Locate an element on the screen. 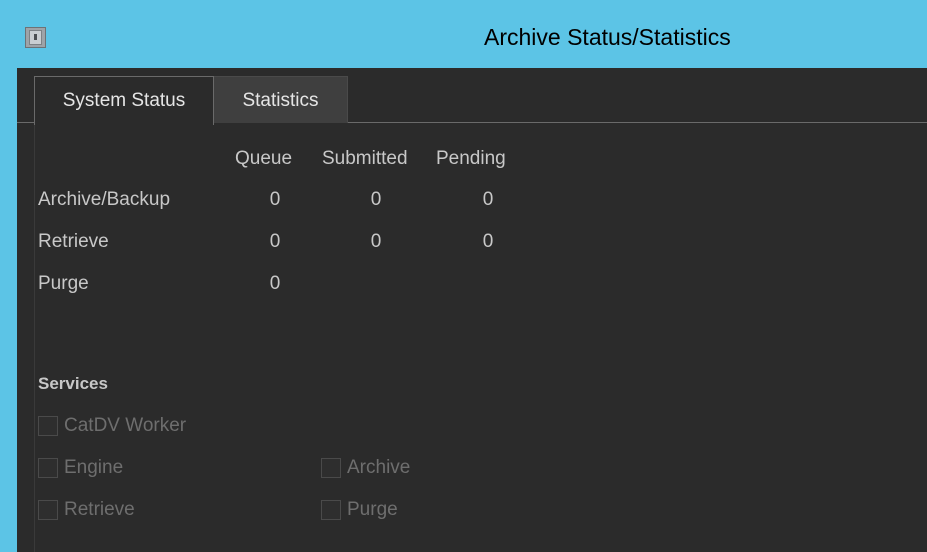 The image size is (927, 552). tab-statistics: Statistics is located at coordinates (281, 99).